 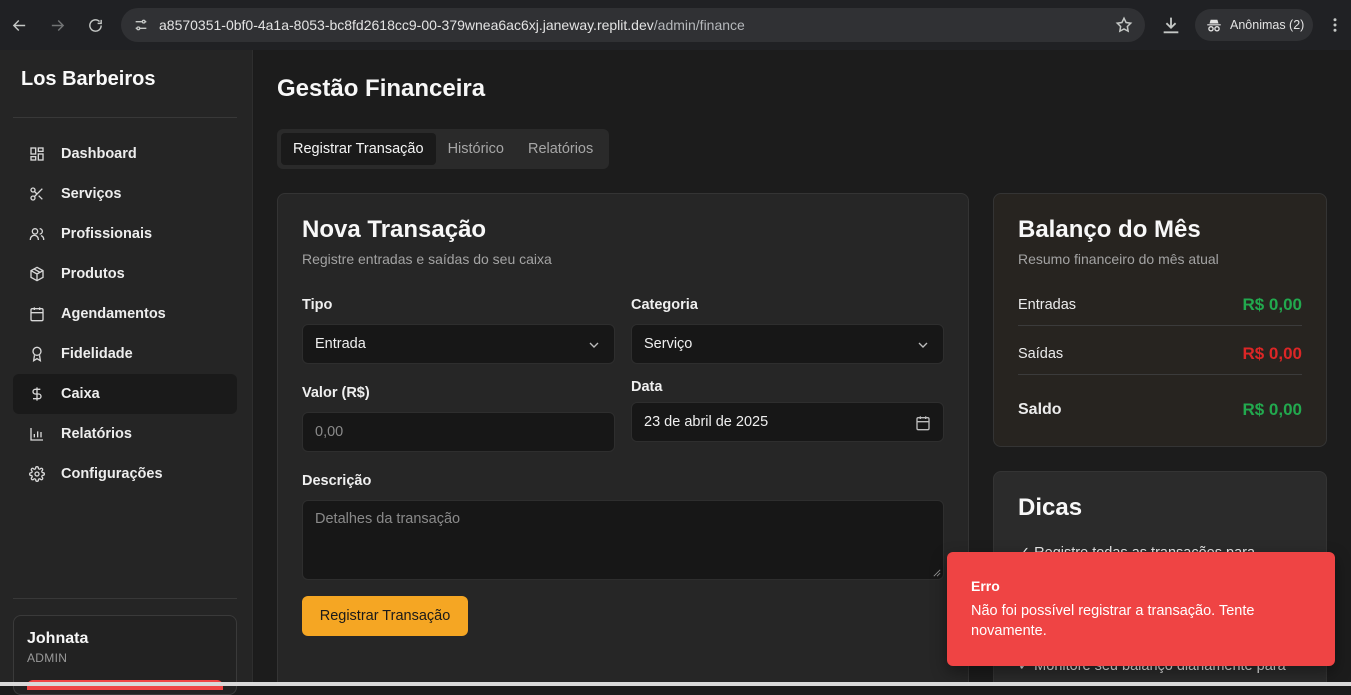 I want to click on dollar-icon, so click(x=37, y=394).